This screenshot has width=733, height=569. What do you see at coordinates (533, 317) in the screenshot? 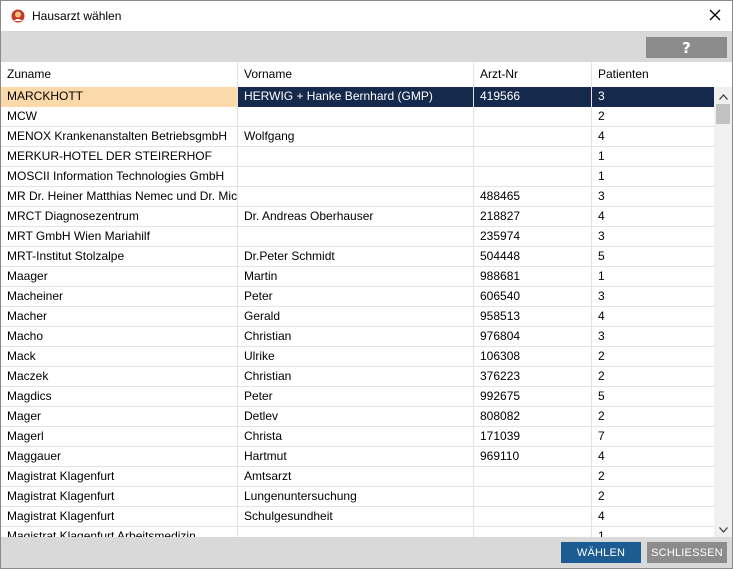
I see `cell-arzt-nr: 958513` at bounding box center [533, 317].